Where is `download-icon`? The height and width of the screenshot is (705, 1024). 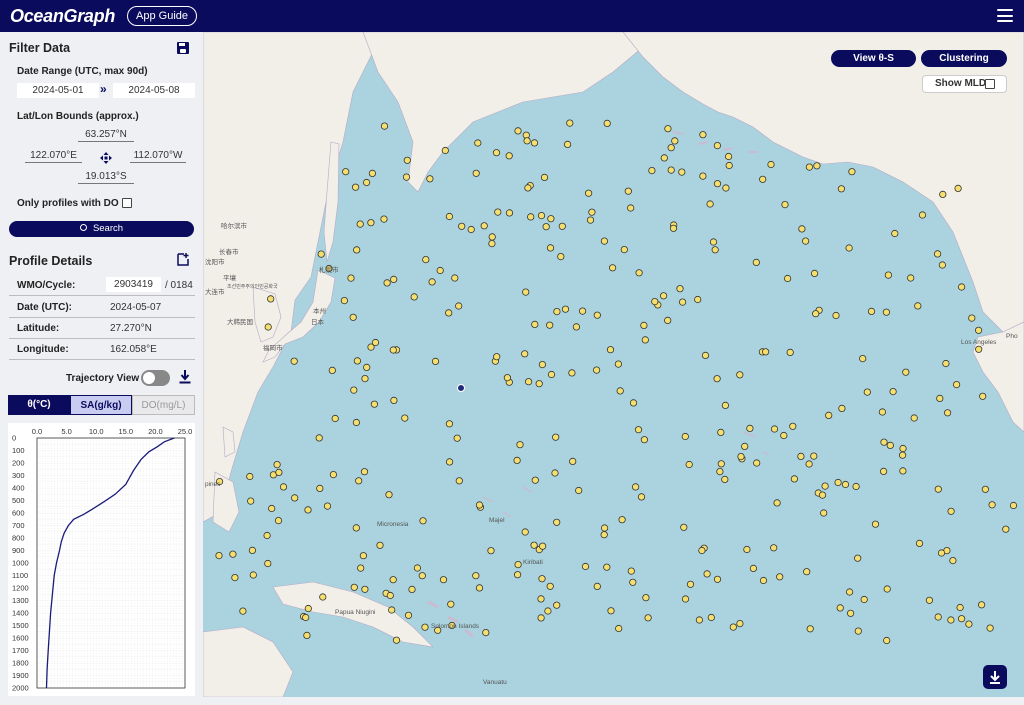
download-icon is located at coordinates (185, 377).